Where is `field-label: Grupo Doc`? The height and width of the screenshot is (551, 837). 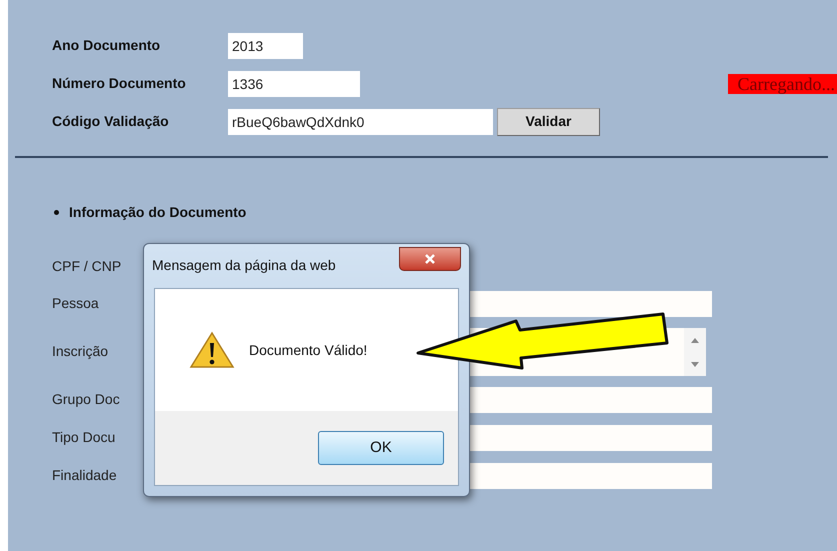 field-label: Grupo Doc is located at coordinates (86, 399).